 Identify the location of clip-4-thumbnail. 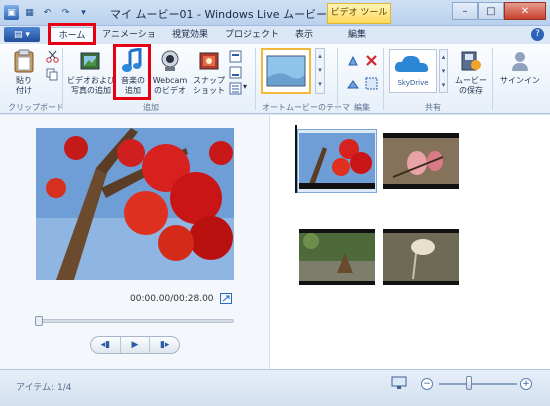
(421, 257).